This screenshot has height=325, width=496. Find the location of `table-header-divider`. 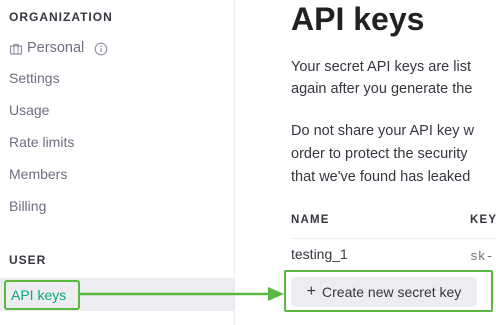

table-header-divider is located at coordinates (393, 238).